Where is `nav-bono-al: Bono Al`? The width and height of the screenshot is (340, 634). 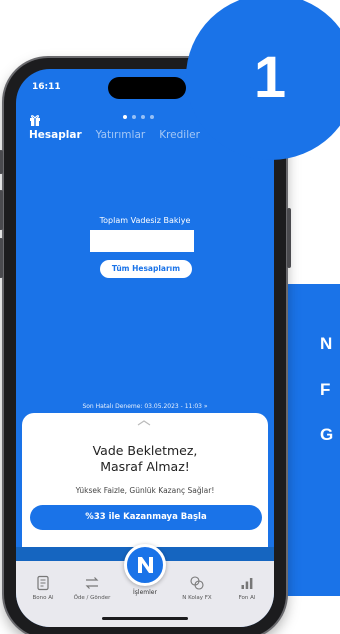
nav-bono-al: Bono Al is located at coordinates (43, 588).